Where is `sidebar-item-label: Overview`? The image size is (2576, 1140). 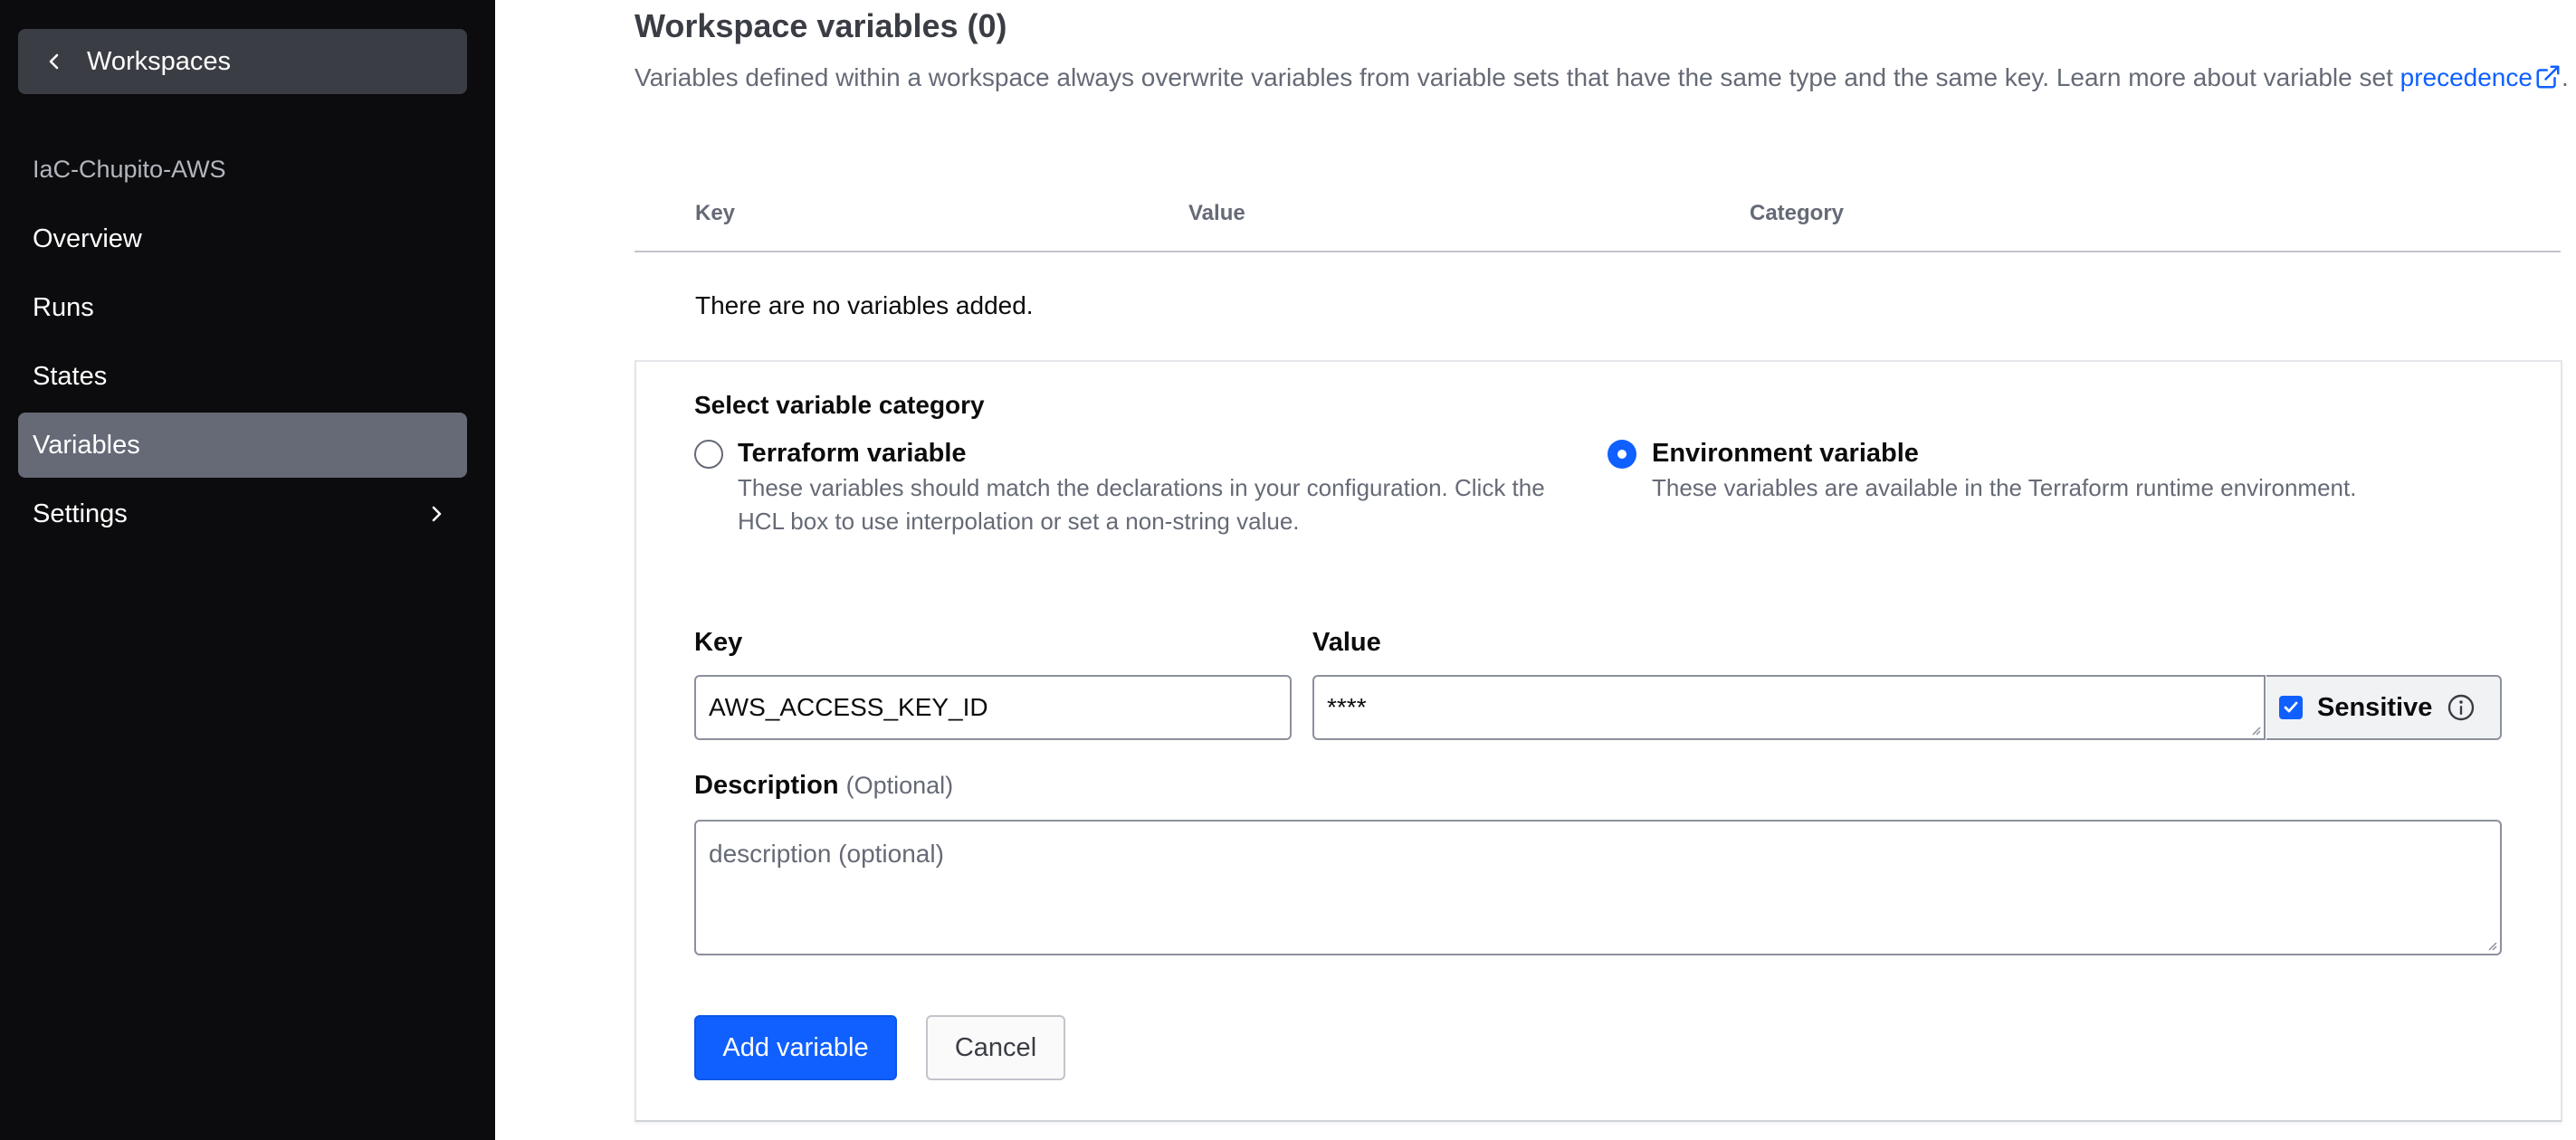
sidebar-item-label: Overview is located at coordinates (87, 238).